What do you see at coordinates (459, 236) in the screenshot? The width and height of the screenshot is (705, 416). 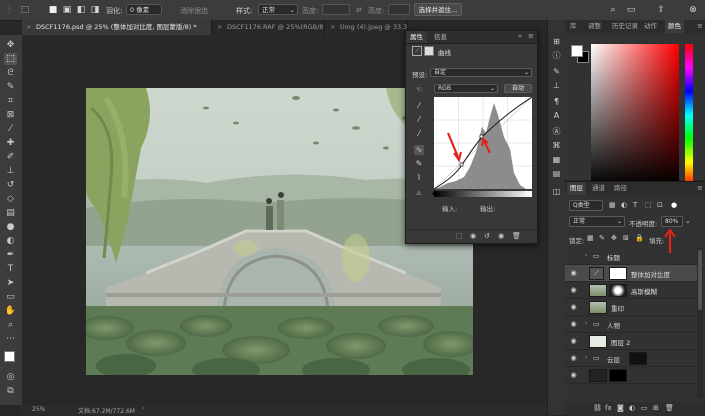 I see `clip-to-layer-icon: ⬚` at bounding box center [459, 236].